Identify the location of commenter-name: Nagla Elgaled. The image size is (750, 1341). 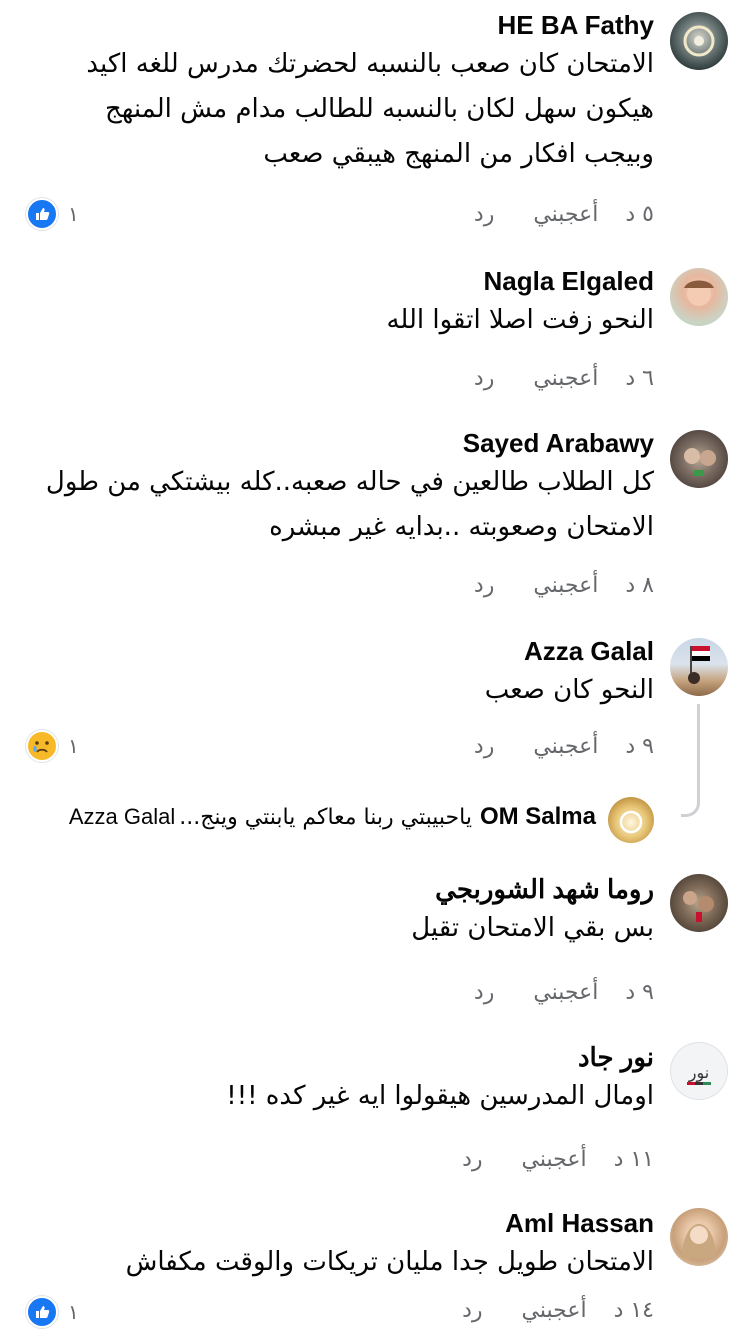
(342, 281).